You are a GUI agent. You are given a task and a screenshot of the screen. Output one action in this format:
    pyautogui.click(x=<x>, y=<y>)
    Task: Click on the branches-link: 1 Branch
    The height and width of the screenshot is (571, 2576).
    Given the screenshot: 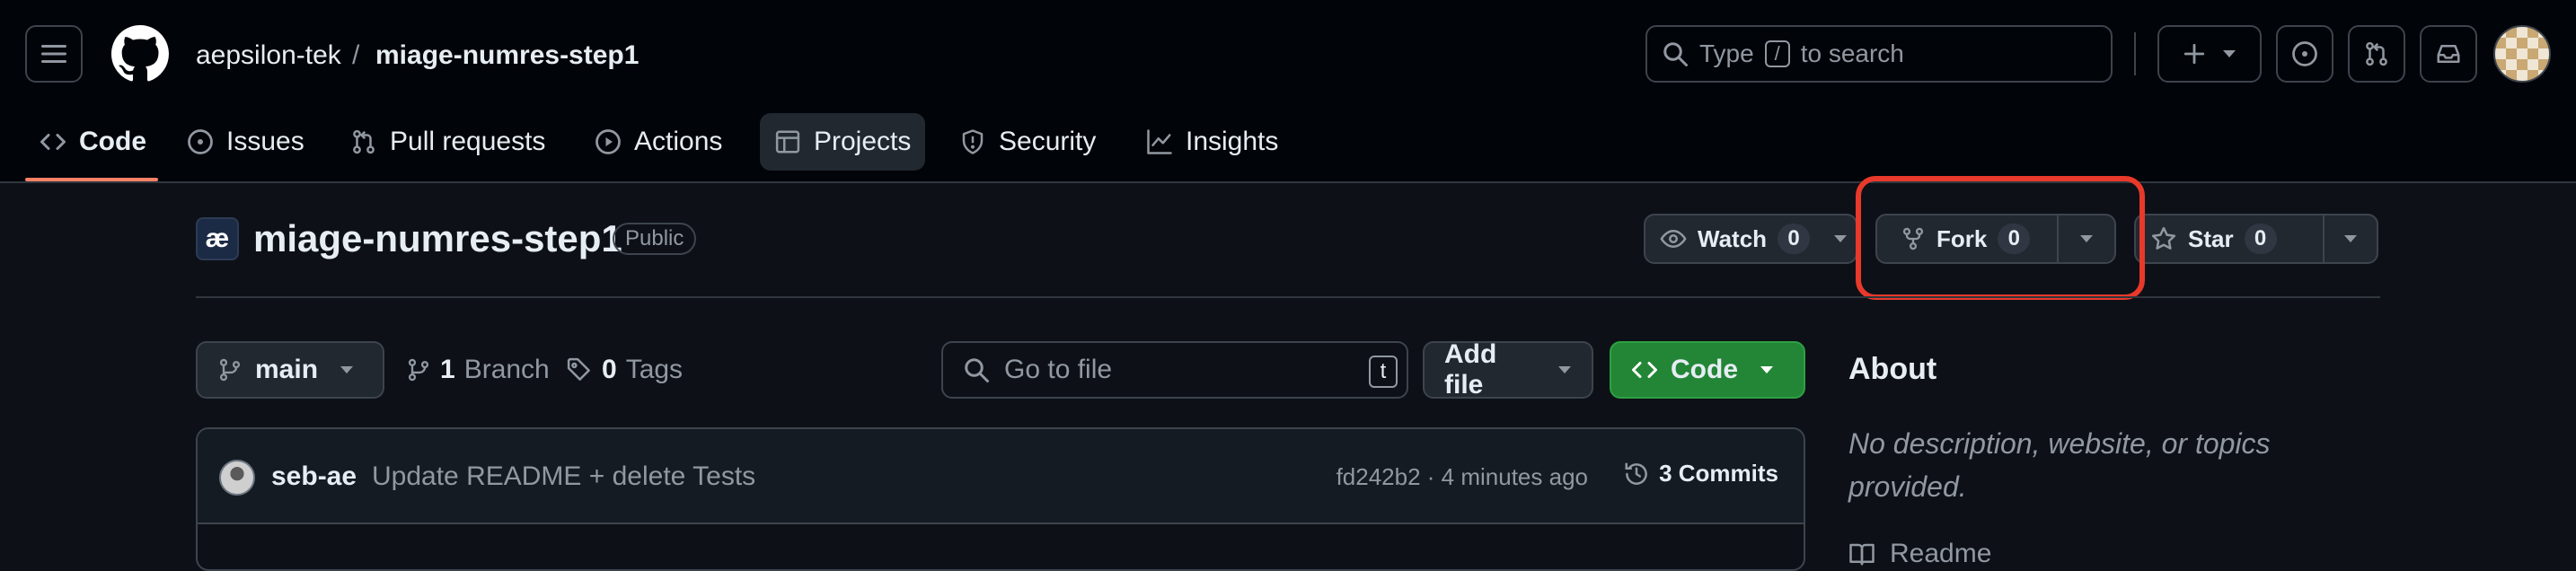 What is the action you would take?
    pyautogui.click(x=478, y=369)
    